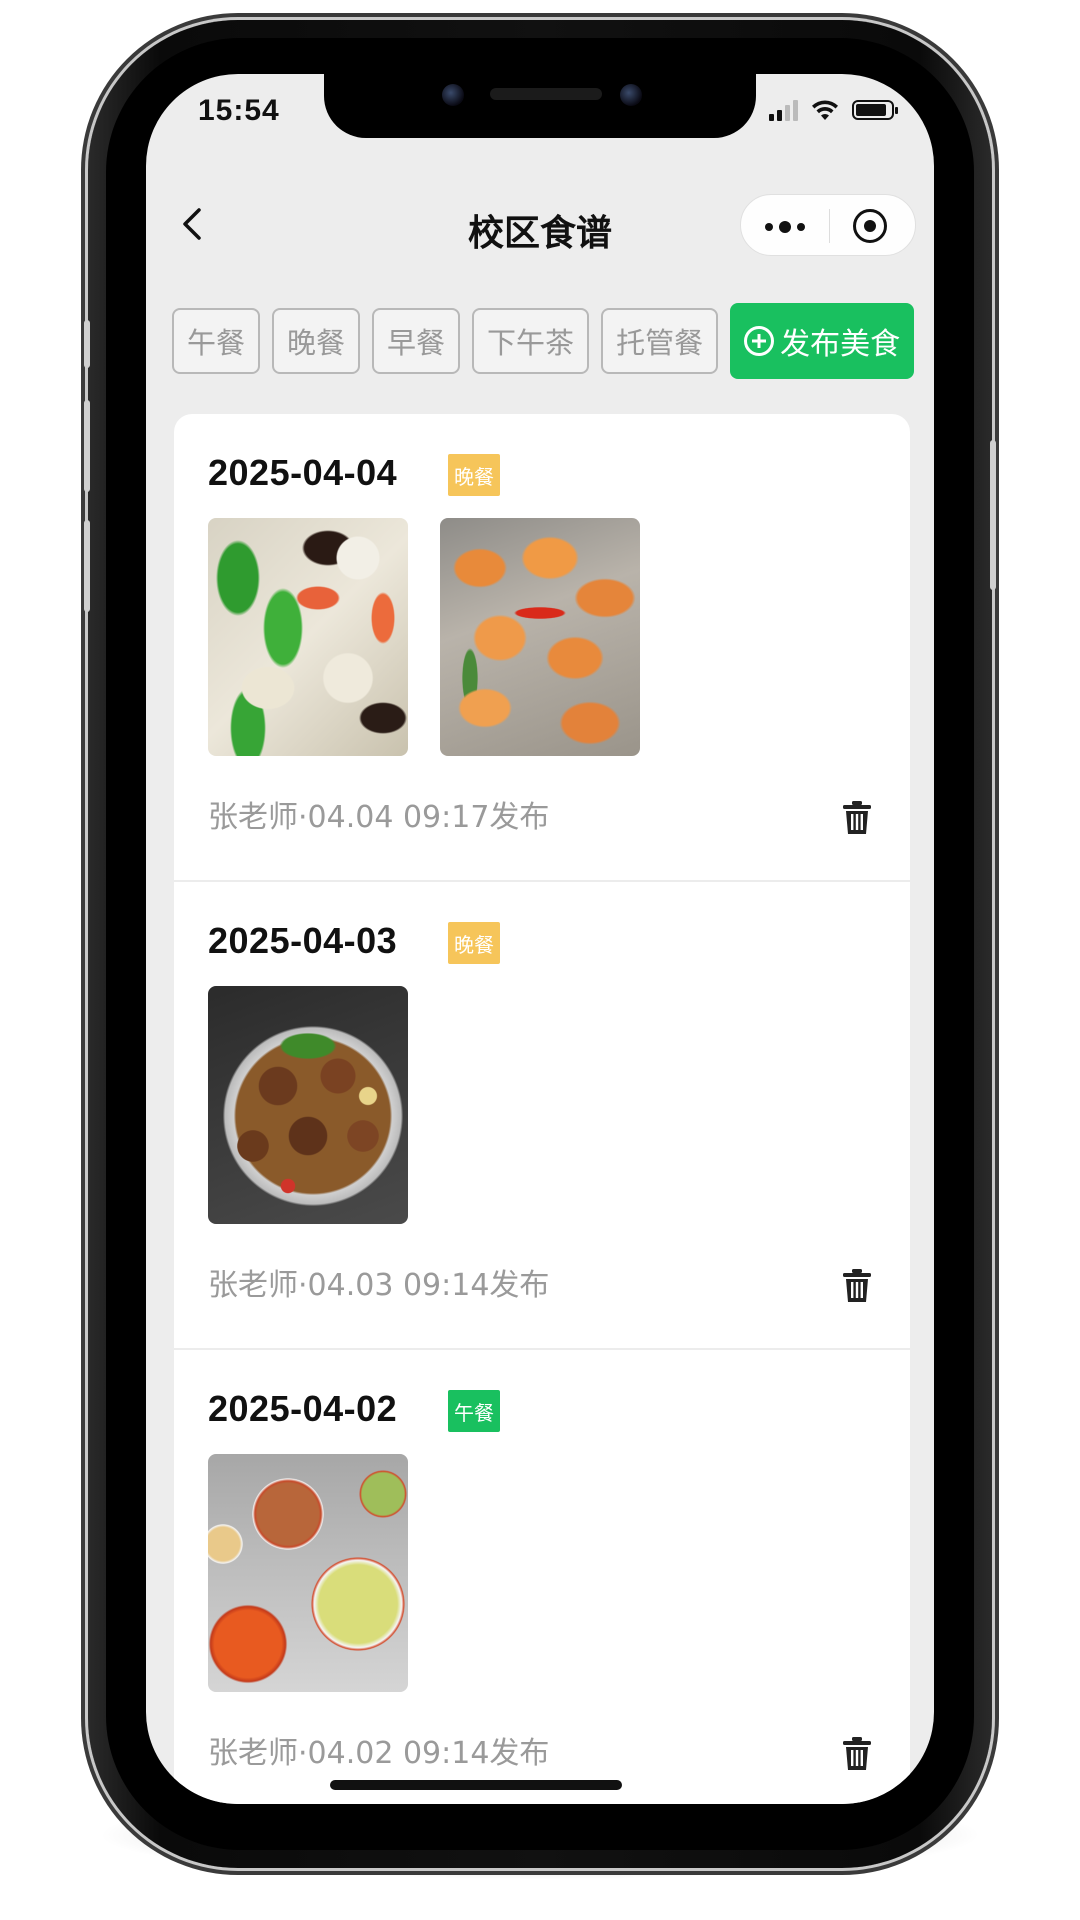 The image size is (1080, 1920). What do you see at coordinates (379, 817) in the screenshot?
I see `post-author-time: 张老师·04.04 09:17发布` at bounding box center [379, 817].